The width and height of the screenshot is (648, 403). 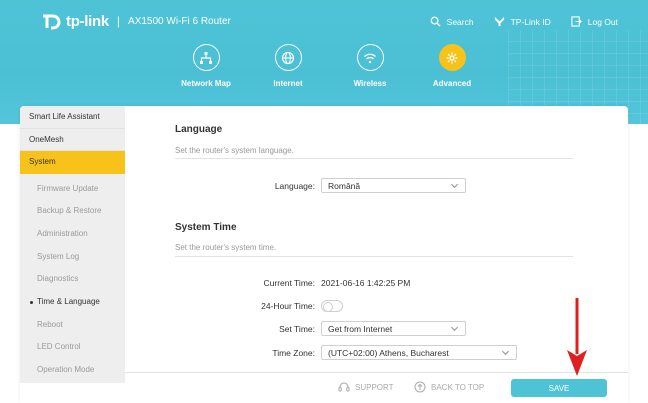 I want to click on system-time-title: System Time, so click(x=206, y=227).